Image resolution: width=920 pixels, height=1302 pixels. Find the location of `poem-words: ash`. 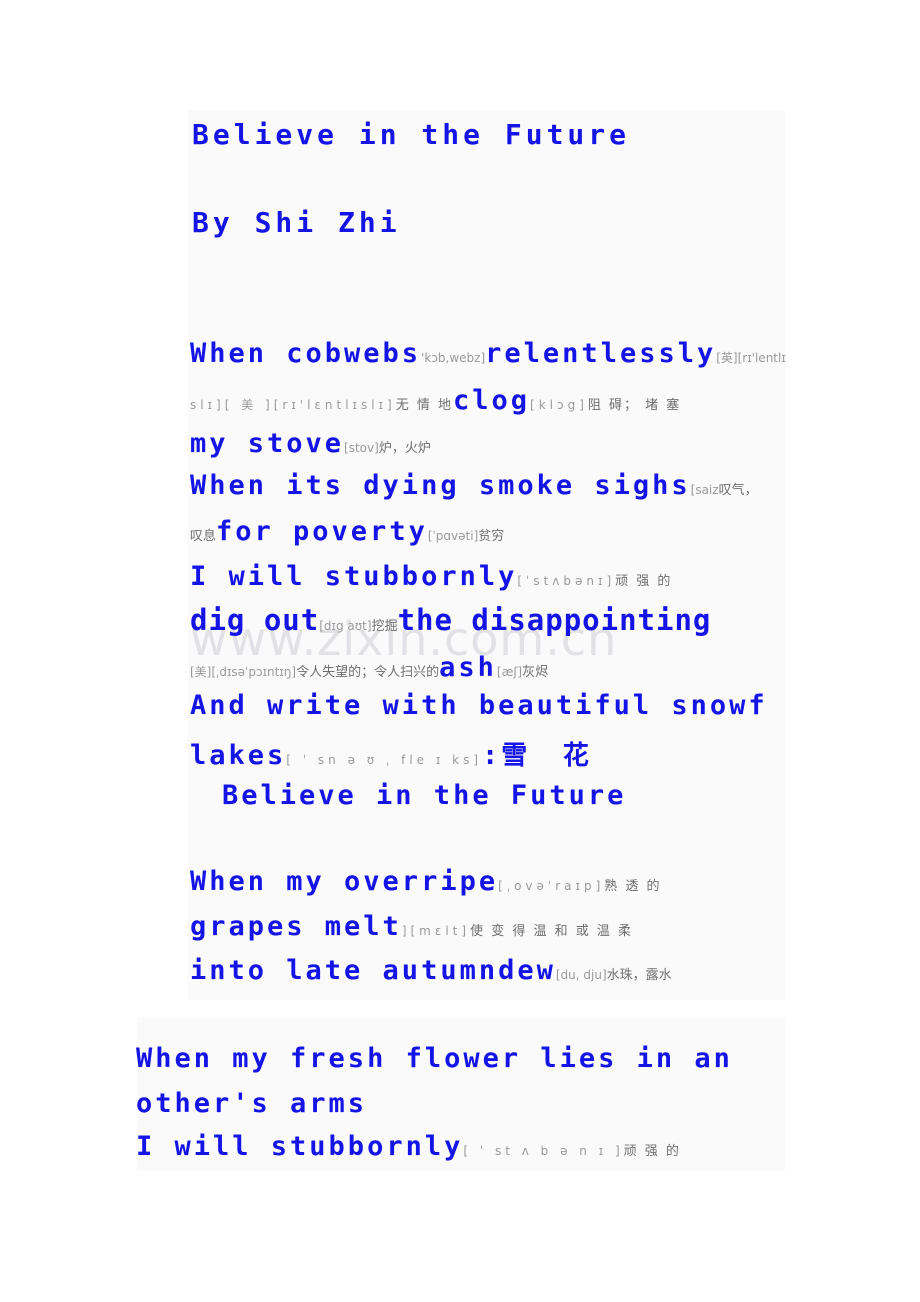

poem-words: ash is located at coordinates (468, 667).